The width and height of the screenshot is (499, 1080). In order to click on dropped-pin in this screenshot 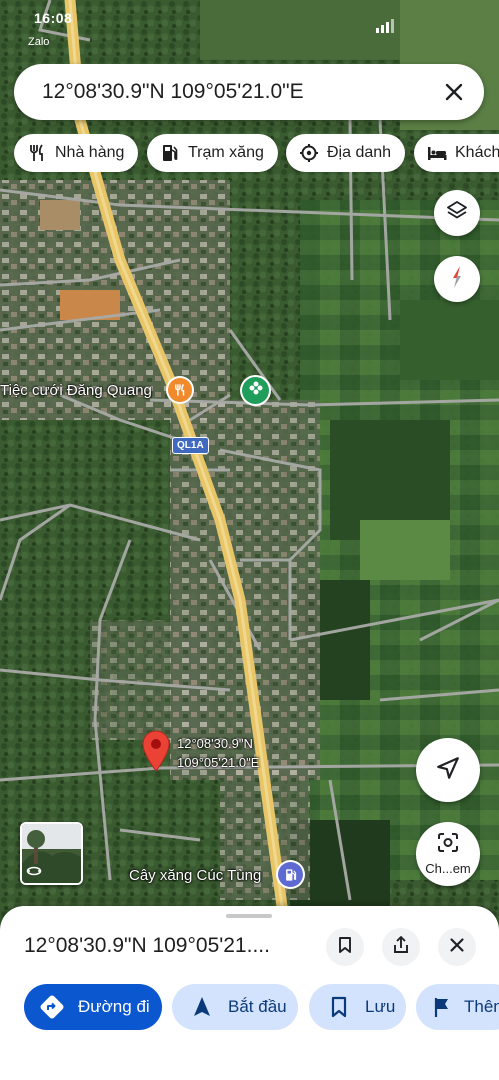, I will do `click(156, 750)`.